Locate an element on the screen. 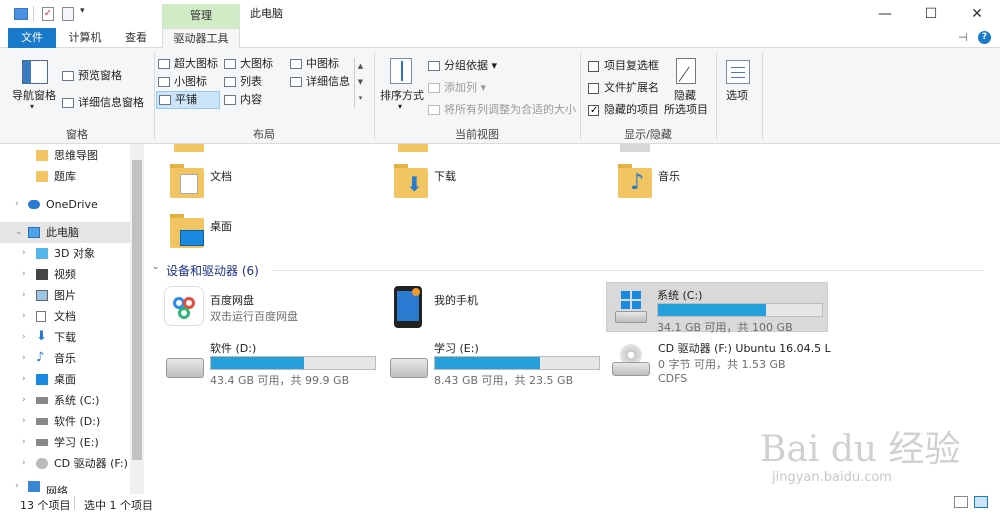  layout-content: 内容 is located at coordinates (243, 100).